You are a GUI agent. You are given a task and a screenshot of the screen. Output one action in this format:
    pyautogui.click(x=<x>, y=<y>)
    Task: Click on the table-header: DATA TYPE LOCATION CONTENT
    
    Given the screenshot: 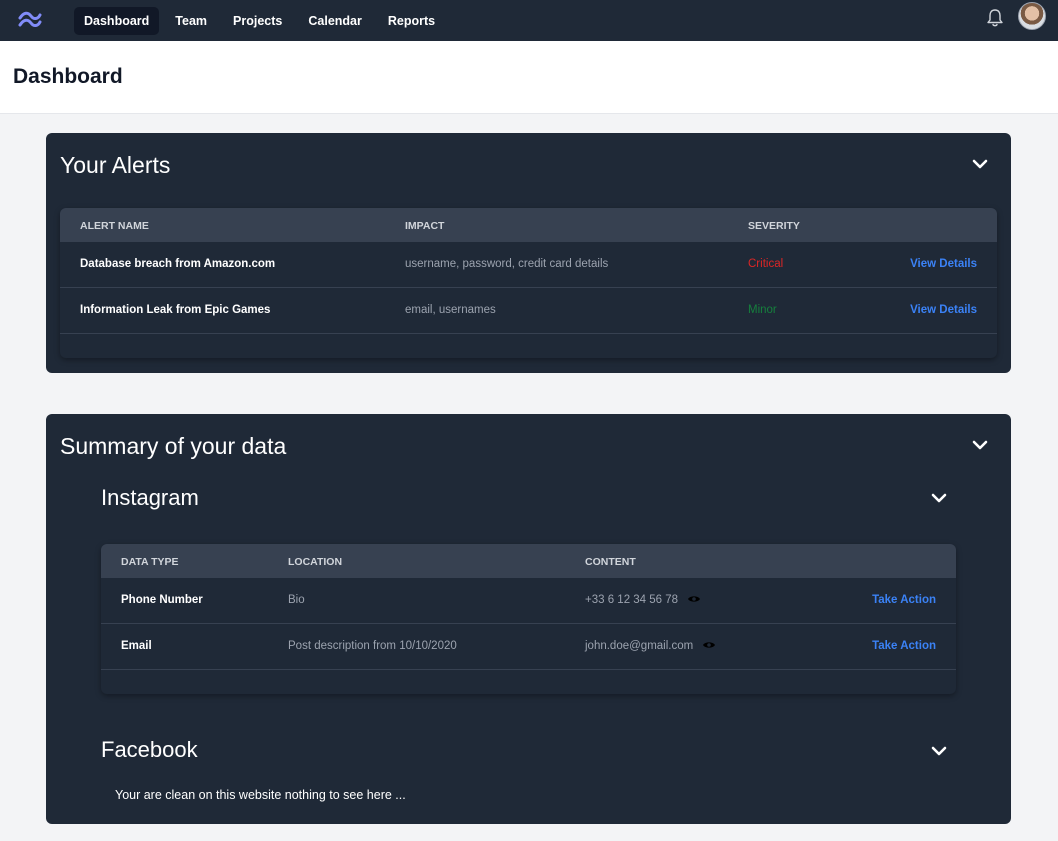 What is the action you would take?
    pyautogui.click(x=528, y=561)
    